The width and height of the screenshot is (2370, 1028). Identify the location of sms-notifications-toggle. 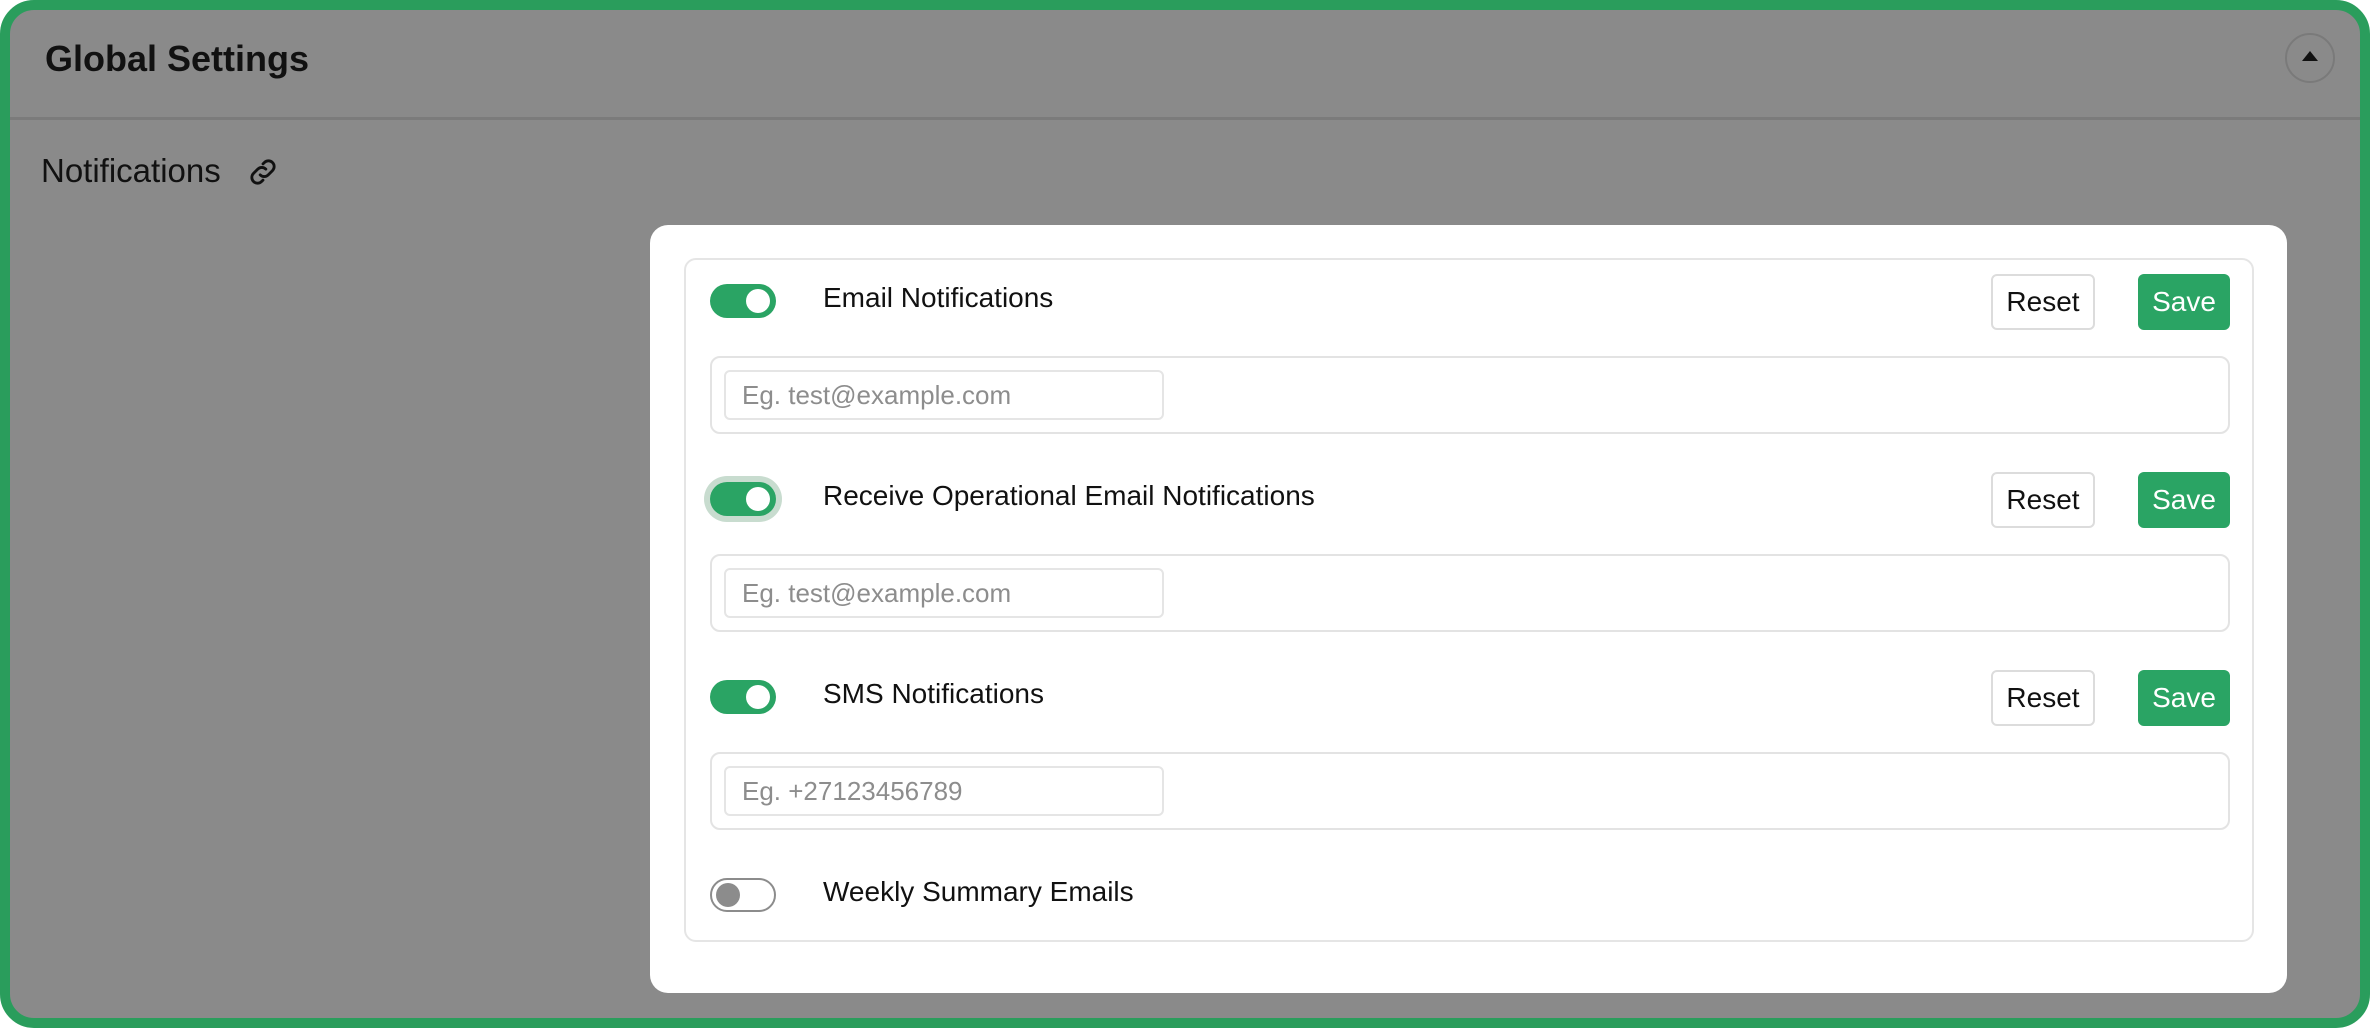
(743, 697).